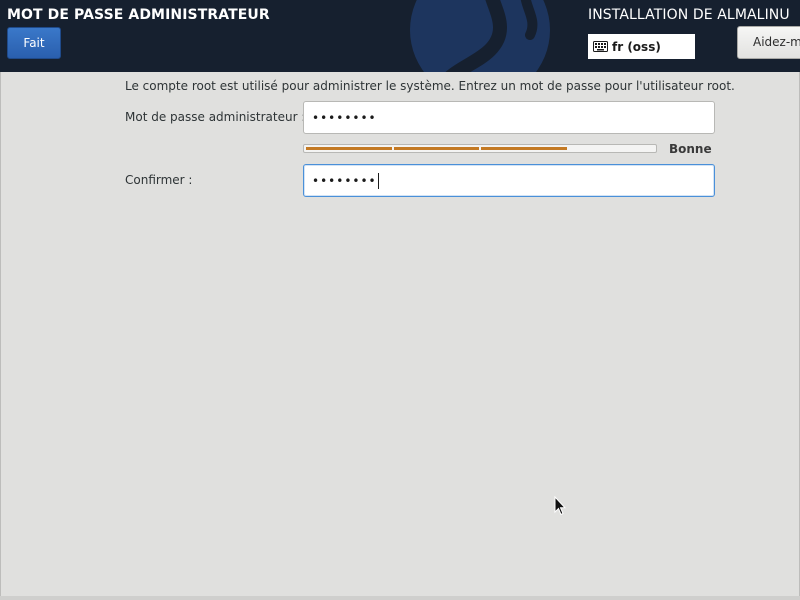 The width and height of the screenshot is (800, 600). I want to click on password-label: Mot de passe administrateur :, so click(215, 117).